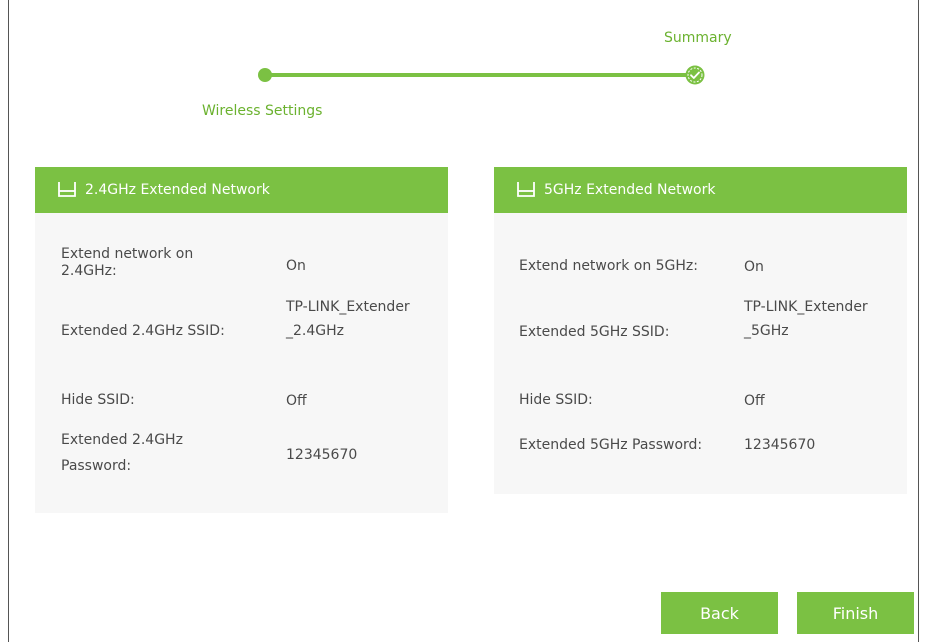  What do you see at coordinates (296, 266) in the screenshot?
I see `extend-24-value: On` at bounding box center [296, 266].